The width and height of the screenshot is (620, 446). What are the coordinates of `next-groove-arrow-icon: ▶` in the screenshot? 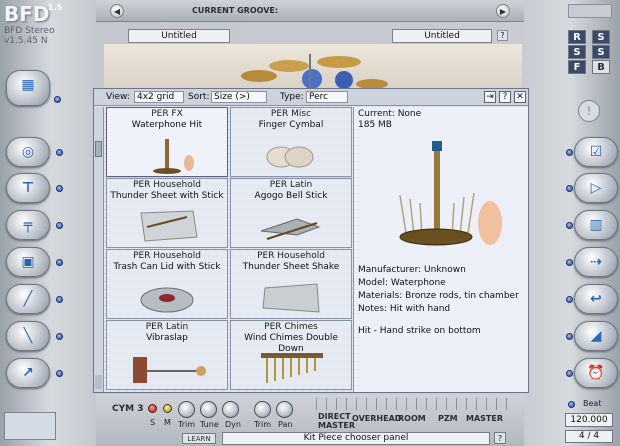 It's located at (503, 11).